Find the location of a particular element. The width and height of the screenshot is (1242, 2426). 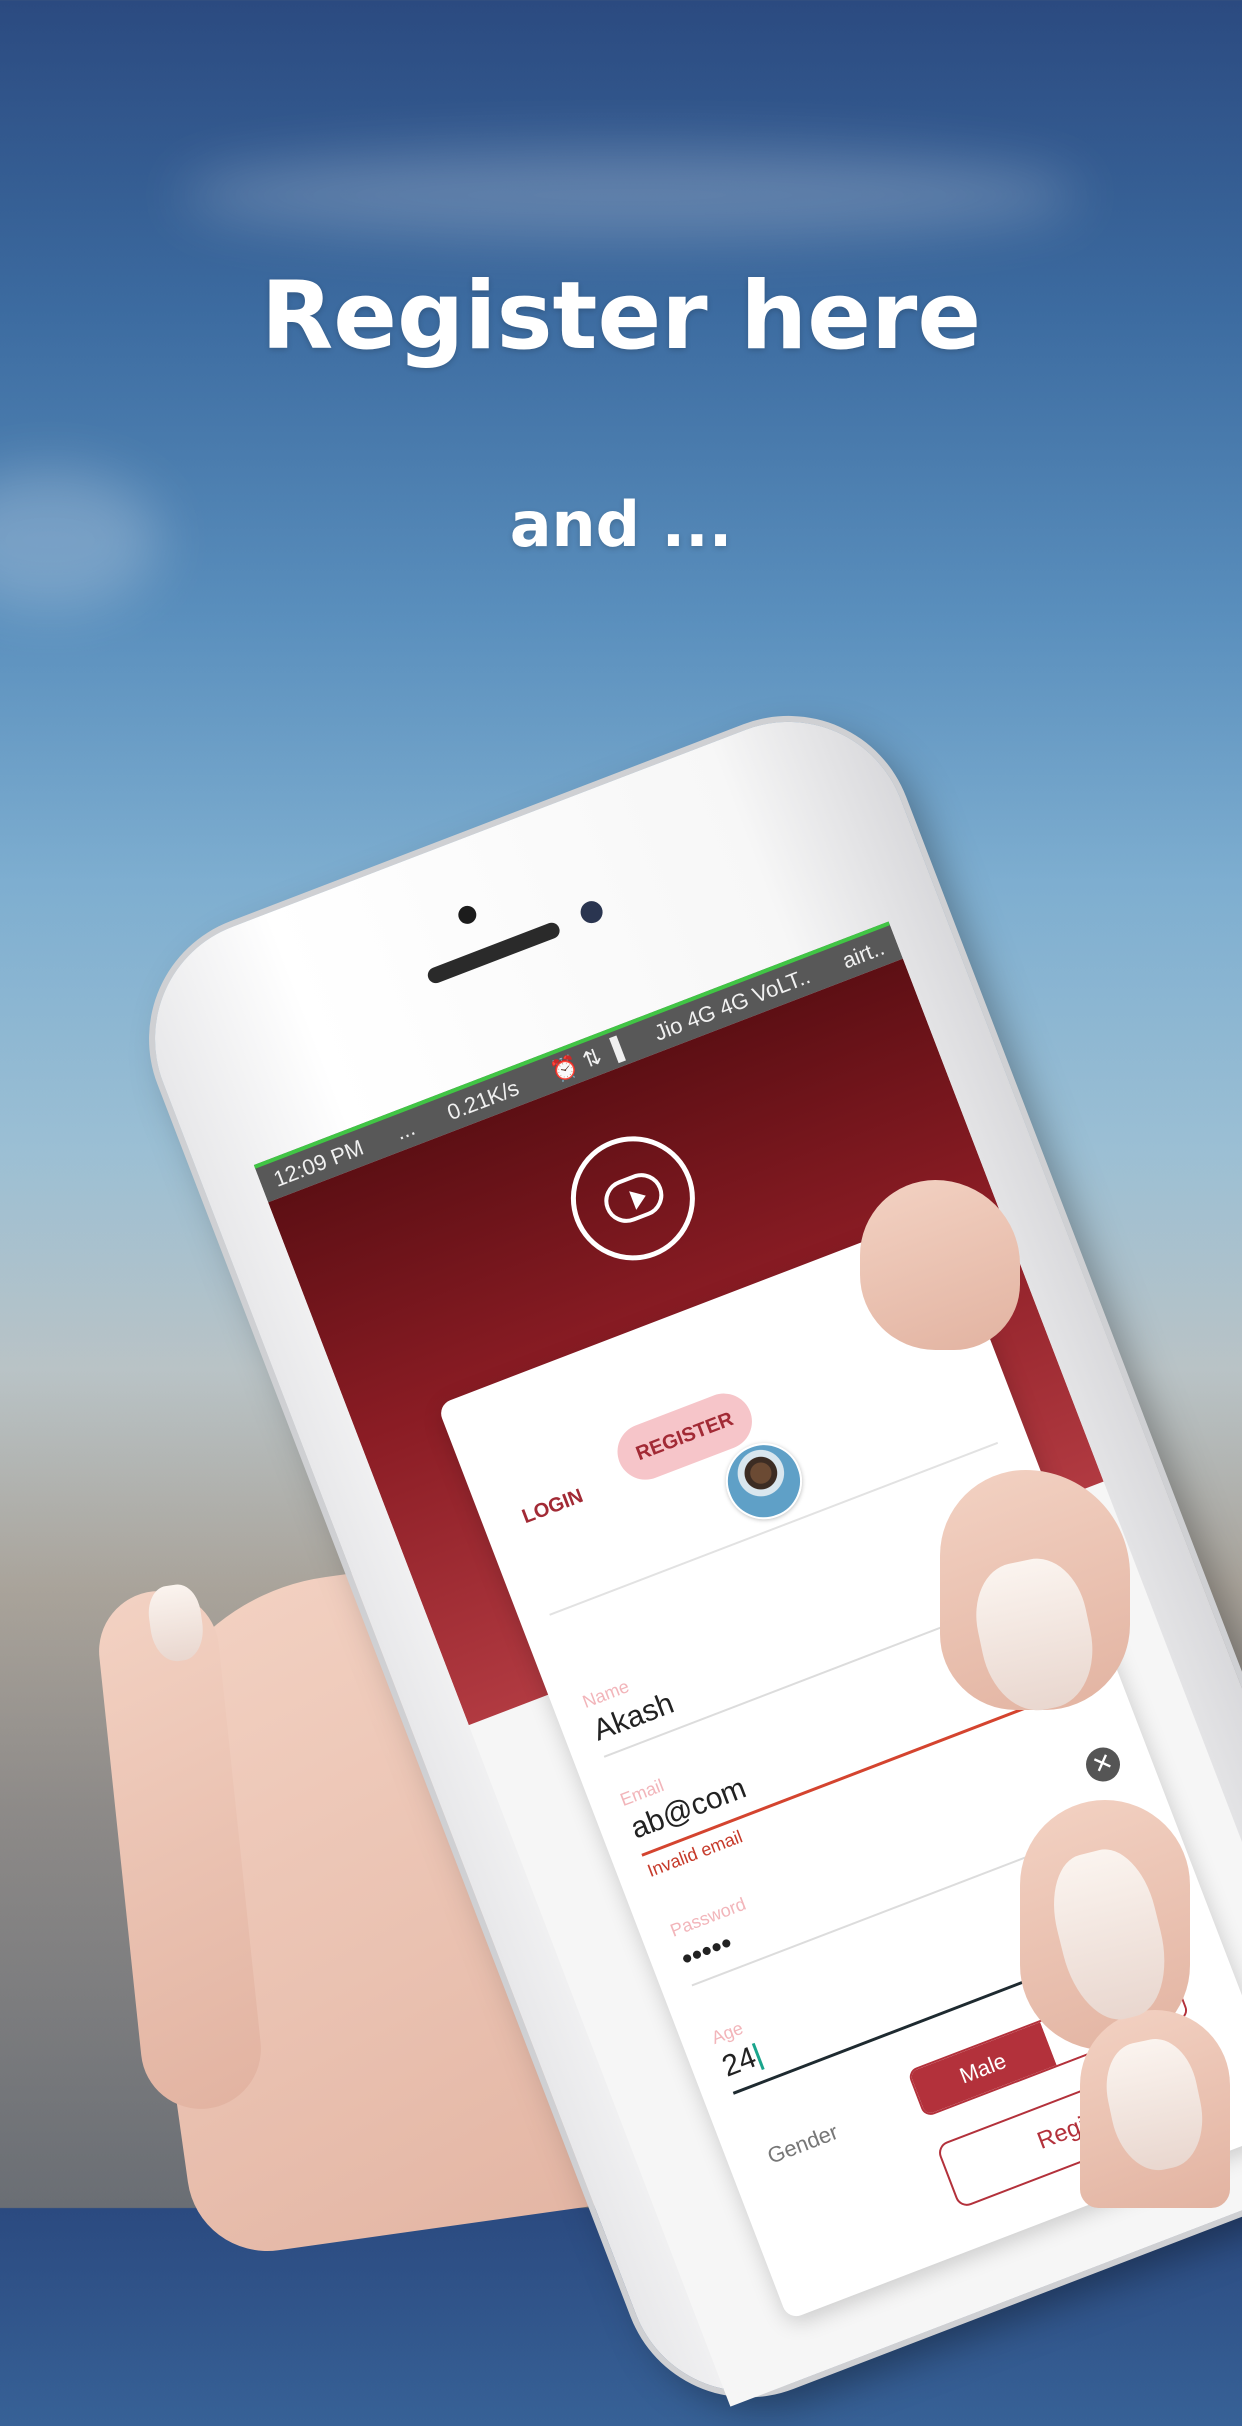

hand-finger is located at coordinates (940, 1265).